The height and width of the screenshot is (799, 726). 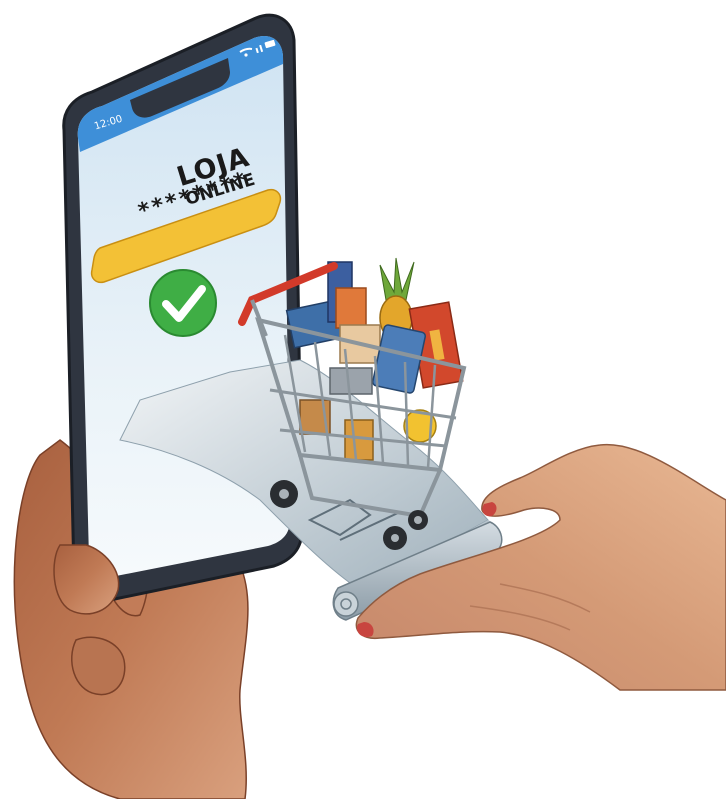 I want to click on check-icon, so click(x=183, y=303).